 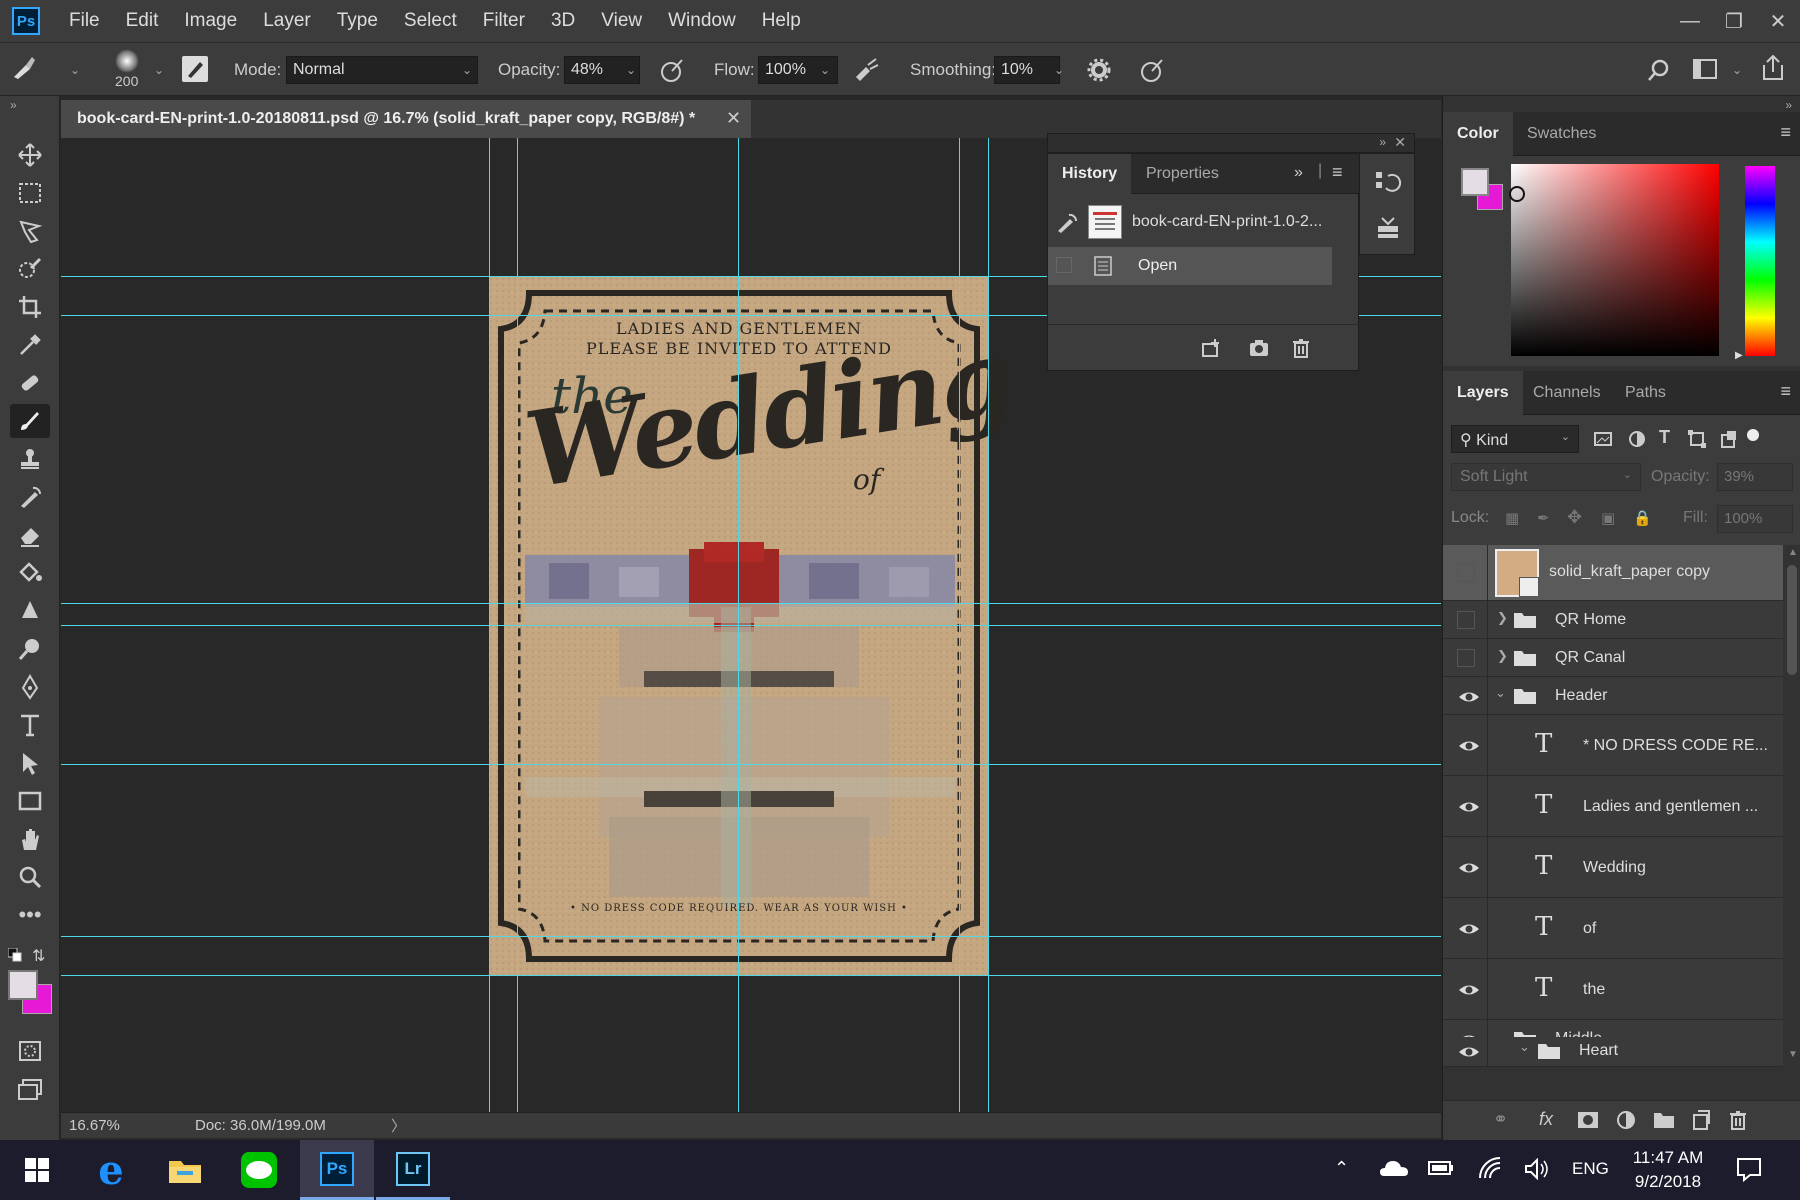 I want to click on eyedropper-tool-icon, so click(x=30, y=345).